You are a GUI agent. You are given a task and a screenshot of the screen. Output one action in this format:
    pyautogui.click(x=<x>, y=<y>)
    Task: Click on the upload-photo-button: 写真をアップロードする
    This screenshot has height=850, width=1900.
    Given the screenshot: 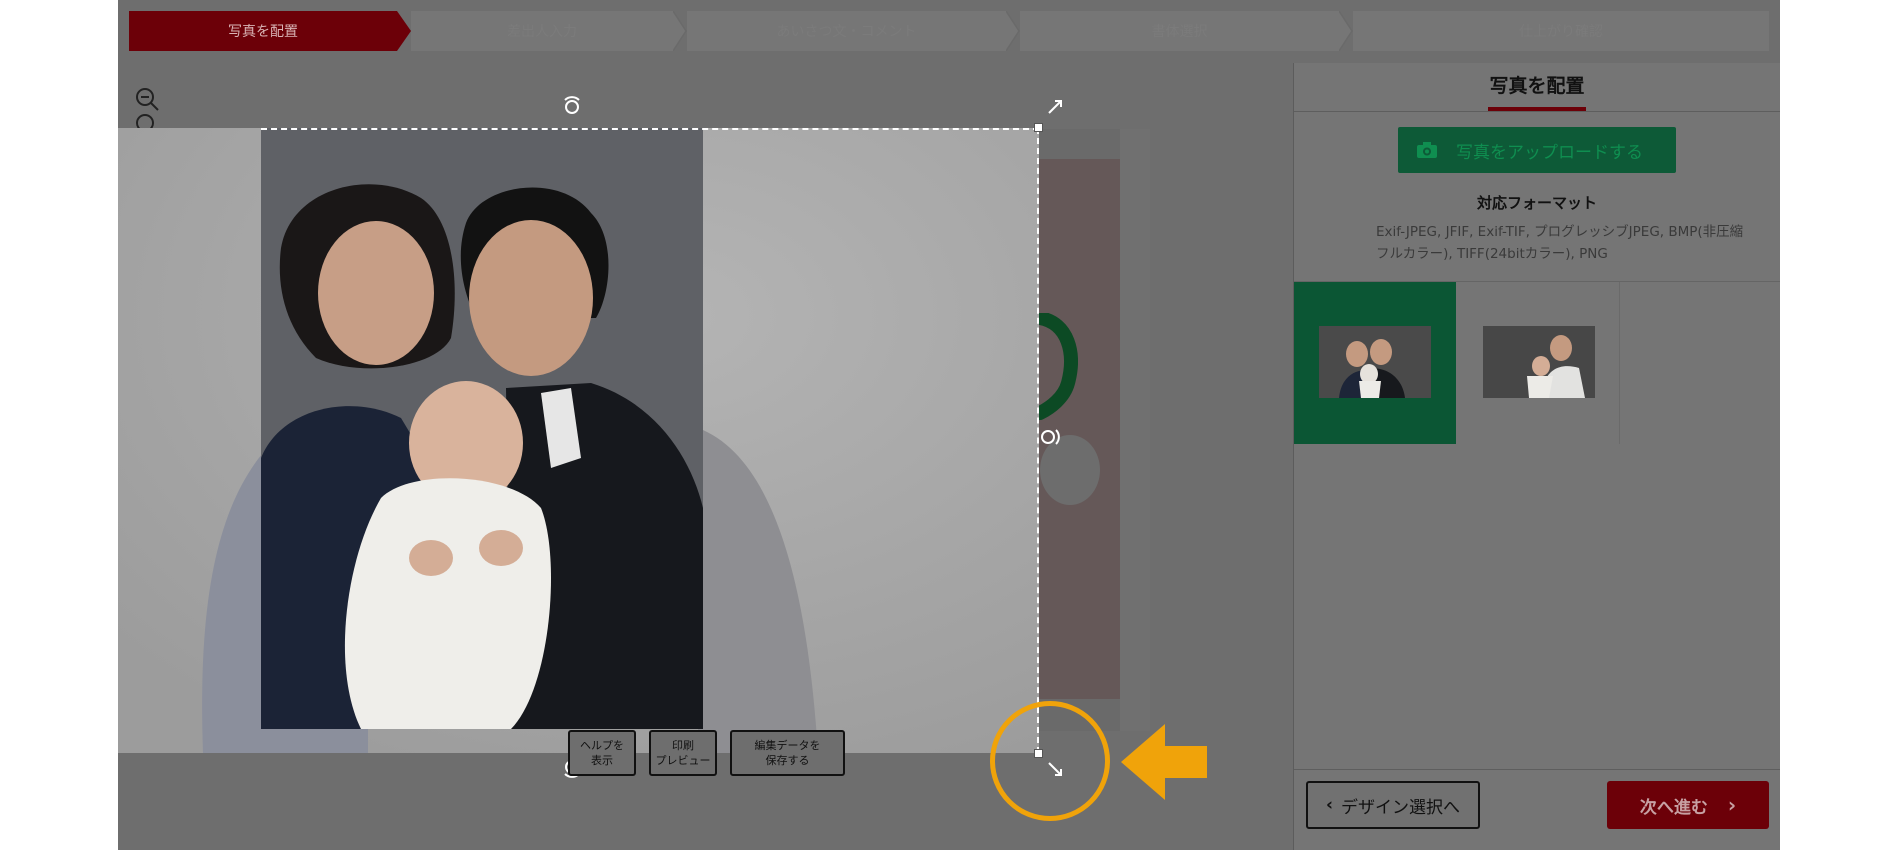 What is the action you would take?
    pyautogui.click(x=1537, y=150)
    